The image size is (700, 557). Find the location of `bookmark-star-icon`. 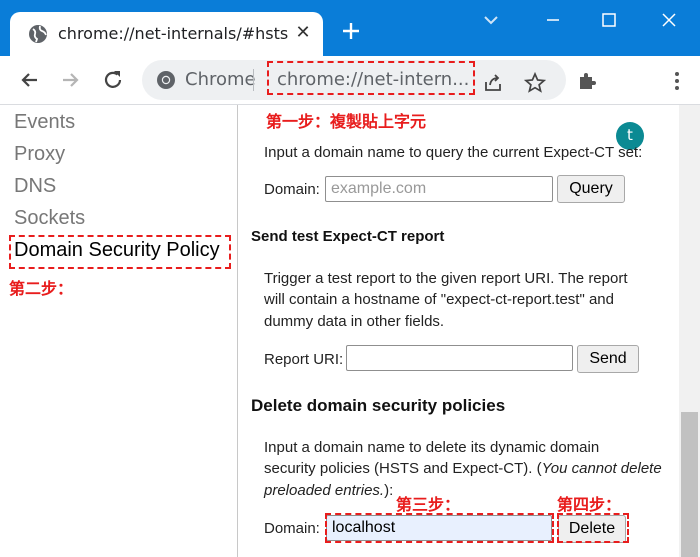

bookmark-star-icon is located at coordinates (535, 83).